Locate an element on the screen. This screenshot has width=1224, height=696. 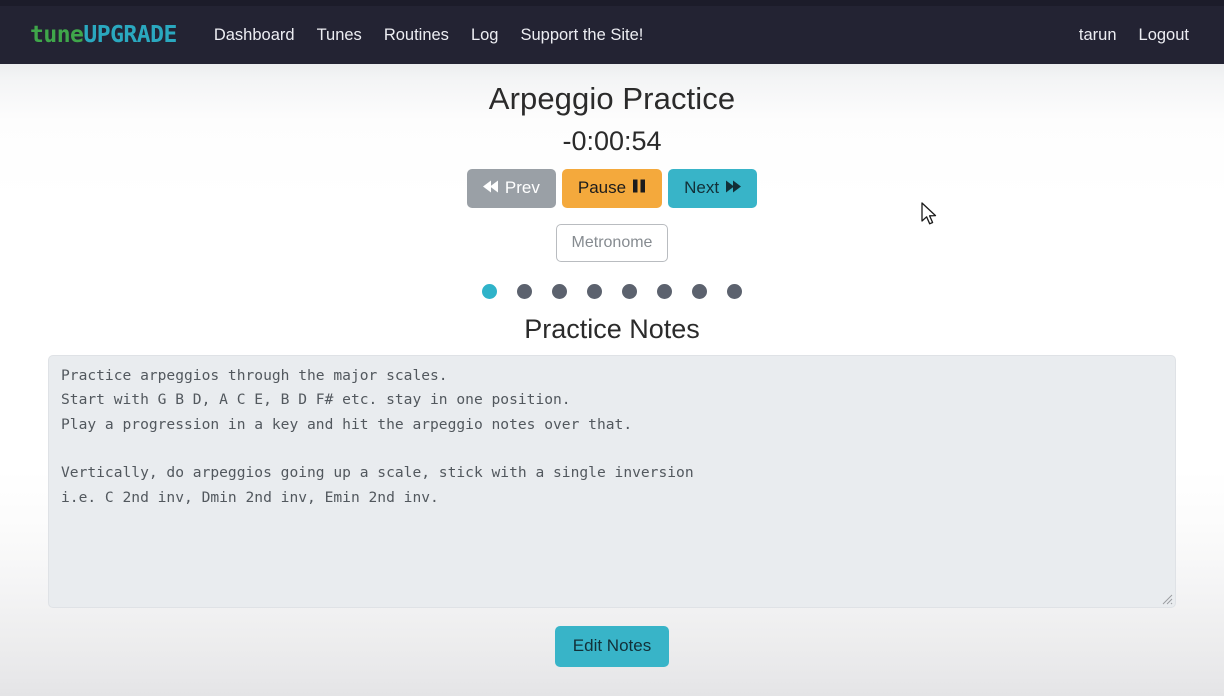
fast-forward-icon is located at coordinates (733, 188).